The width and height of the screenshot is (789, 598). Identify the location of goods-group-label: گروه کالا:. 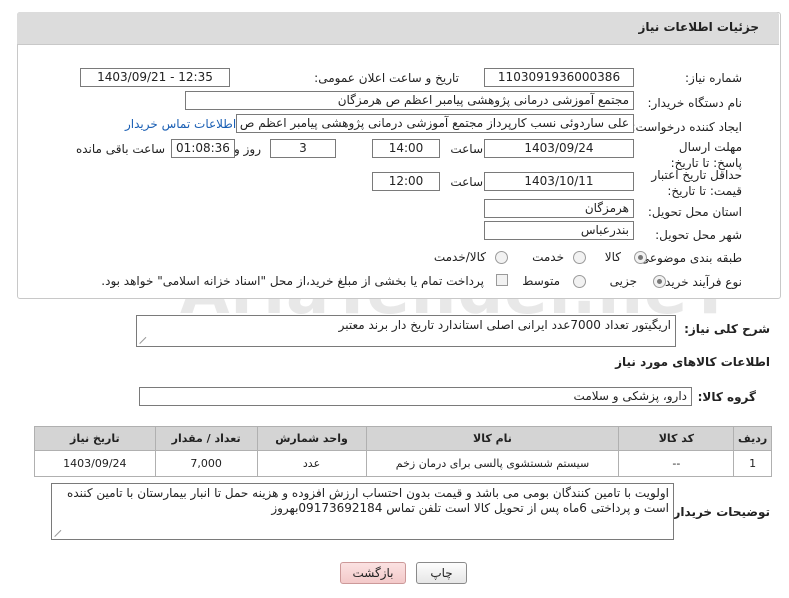
(726, 397).